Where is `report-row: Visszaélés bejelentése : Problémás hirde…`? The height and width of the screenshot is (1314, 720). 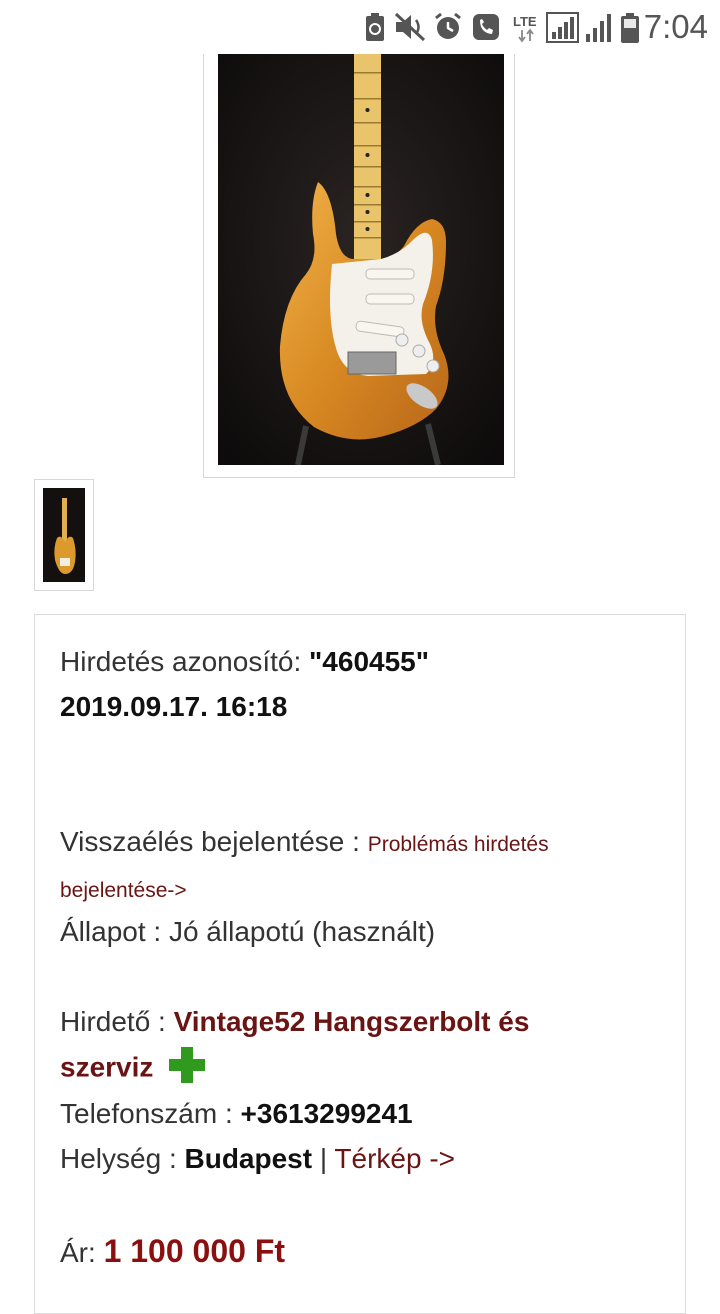 report-row: Visszaélés bejelentése : Problémás hirde… is located at coordinates (304, 843).